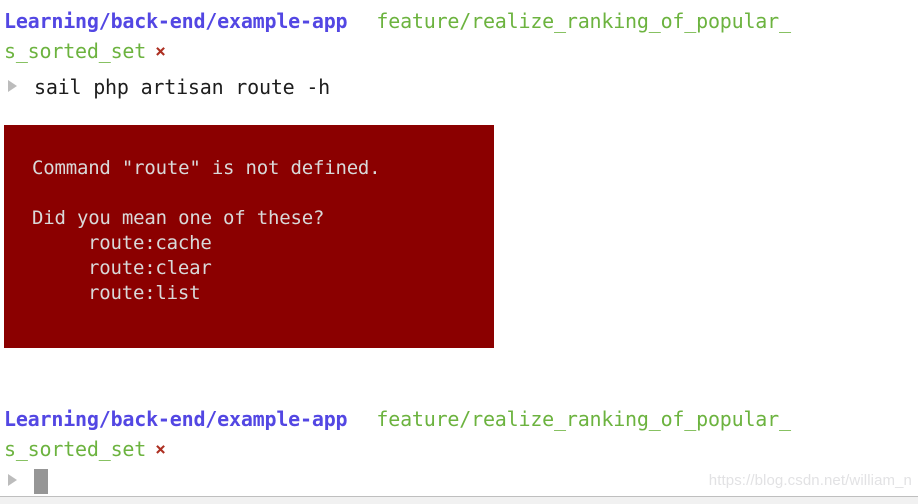 Image resolution: width=918 pixels, height=504 pixels. What do you see at coordinates (249, 193) in the screenshot?
I see `error-line-blank` at bounding box center [249, 193].